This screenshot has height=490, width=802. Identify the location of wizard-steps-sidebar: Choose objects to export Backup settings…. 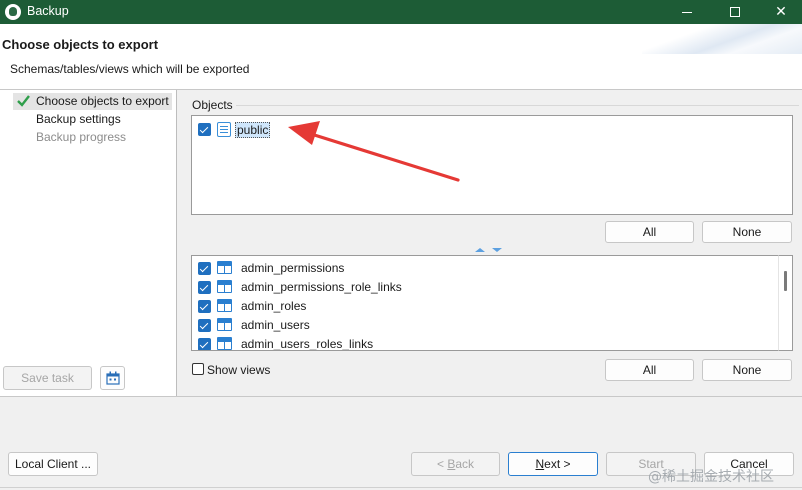
(88, 243).